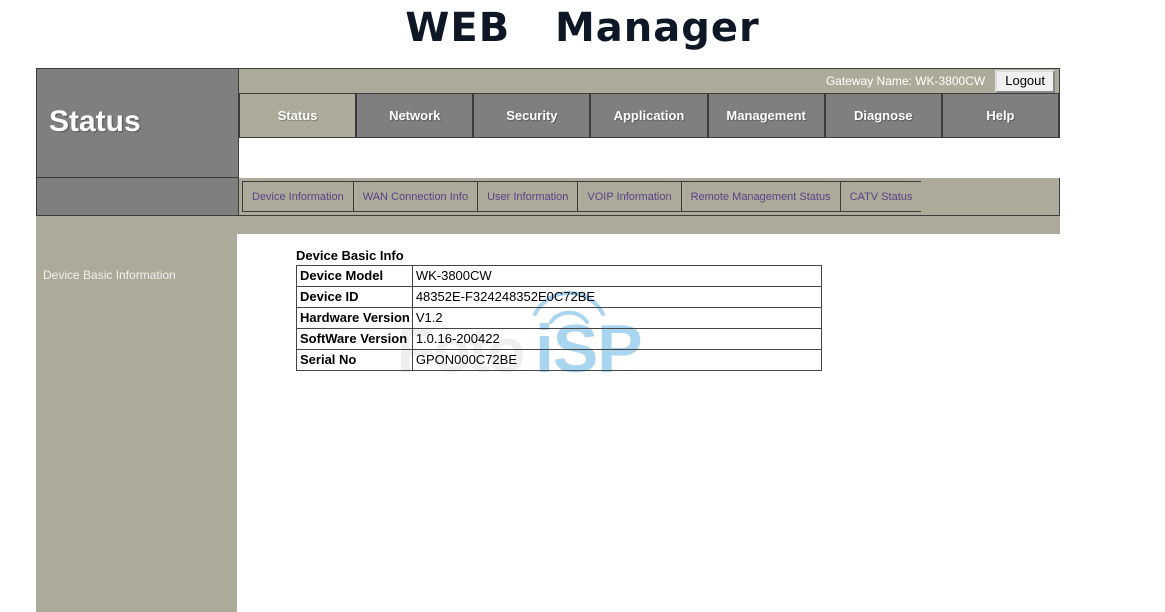 This screenshot has height=612, width=1165. I want to click on main-nav-item-help: Help, so click(1000, 115).